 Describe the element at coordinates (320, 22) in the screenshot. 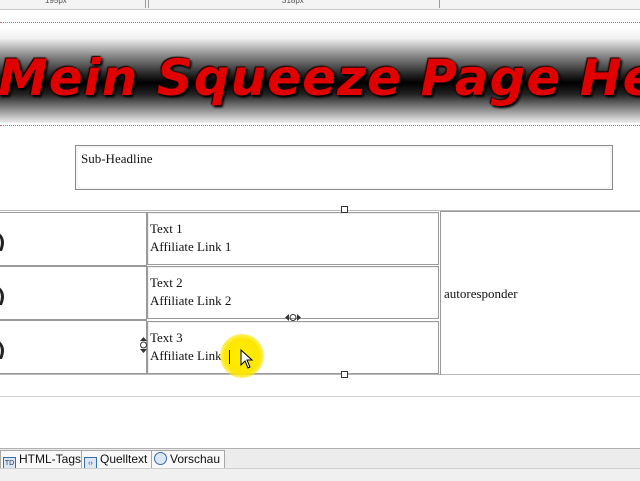

I see `table-border-top` at that location.